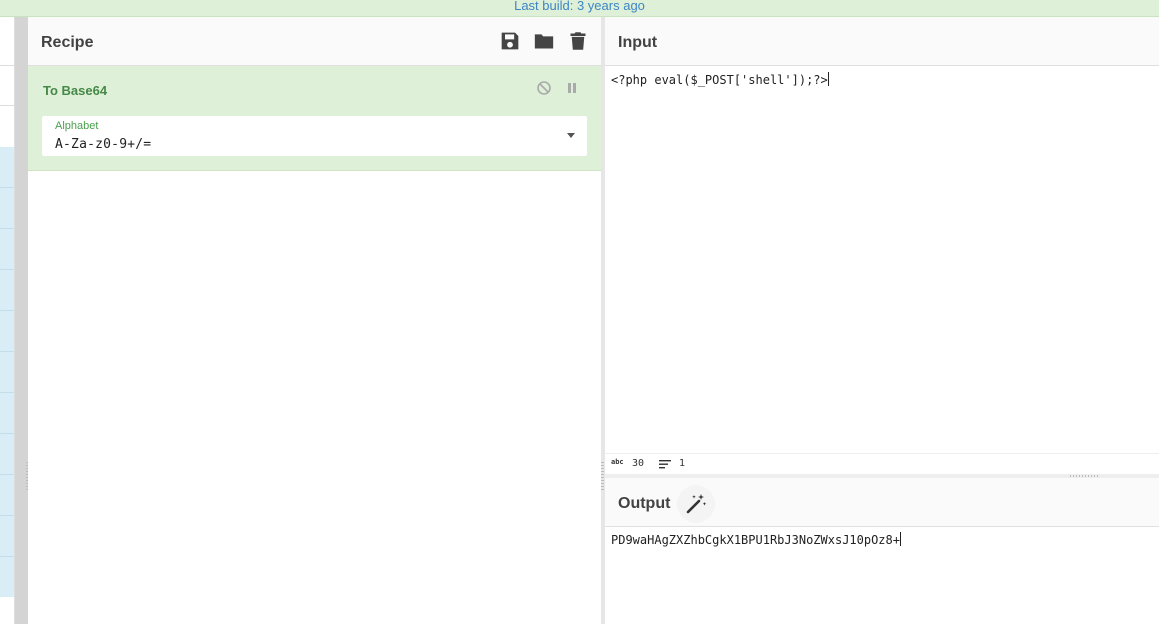  I want to click on input-title: Input, so click(638, 42).